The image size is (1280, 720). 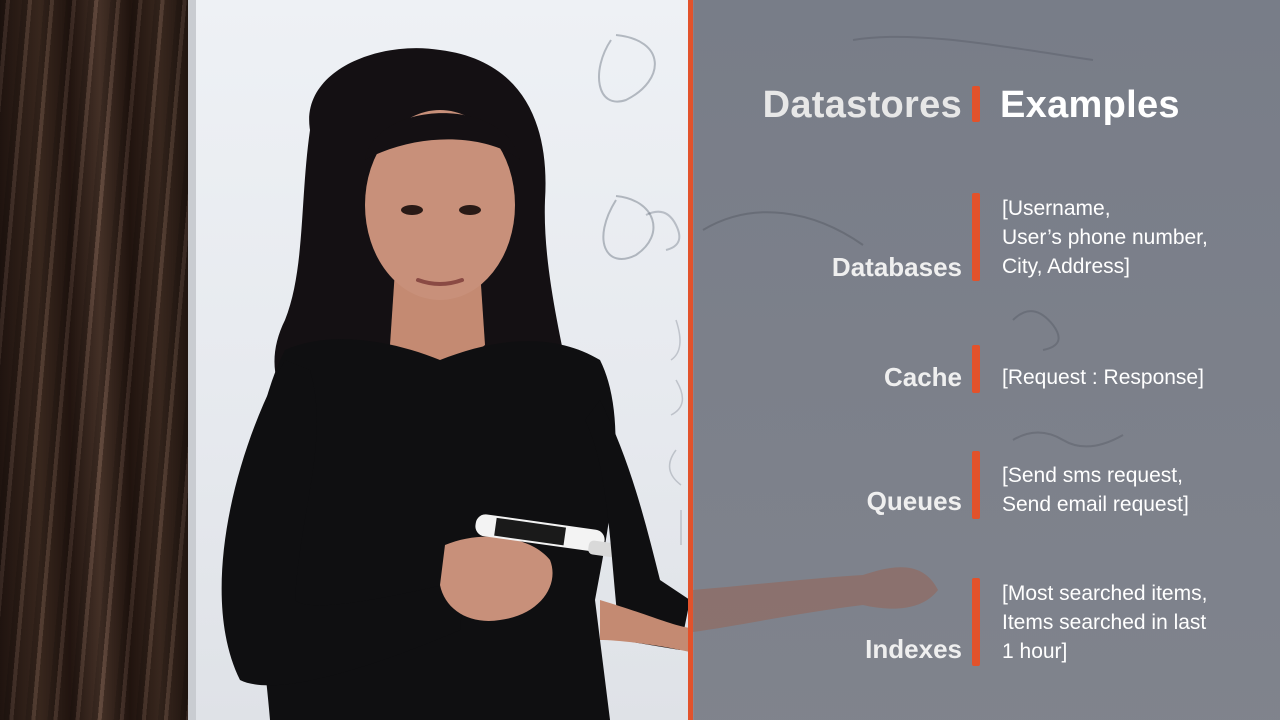 What do you see at coordinates (1095, 490) in the screenshot?
I see `example-queues: [Send sms request, Send email request]` at bounding box center [1095, 490].